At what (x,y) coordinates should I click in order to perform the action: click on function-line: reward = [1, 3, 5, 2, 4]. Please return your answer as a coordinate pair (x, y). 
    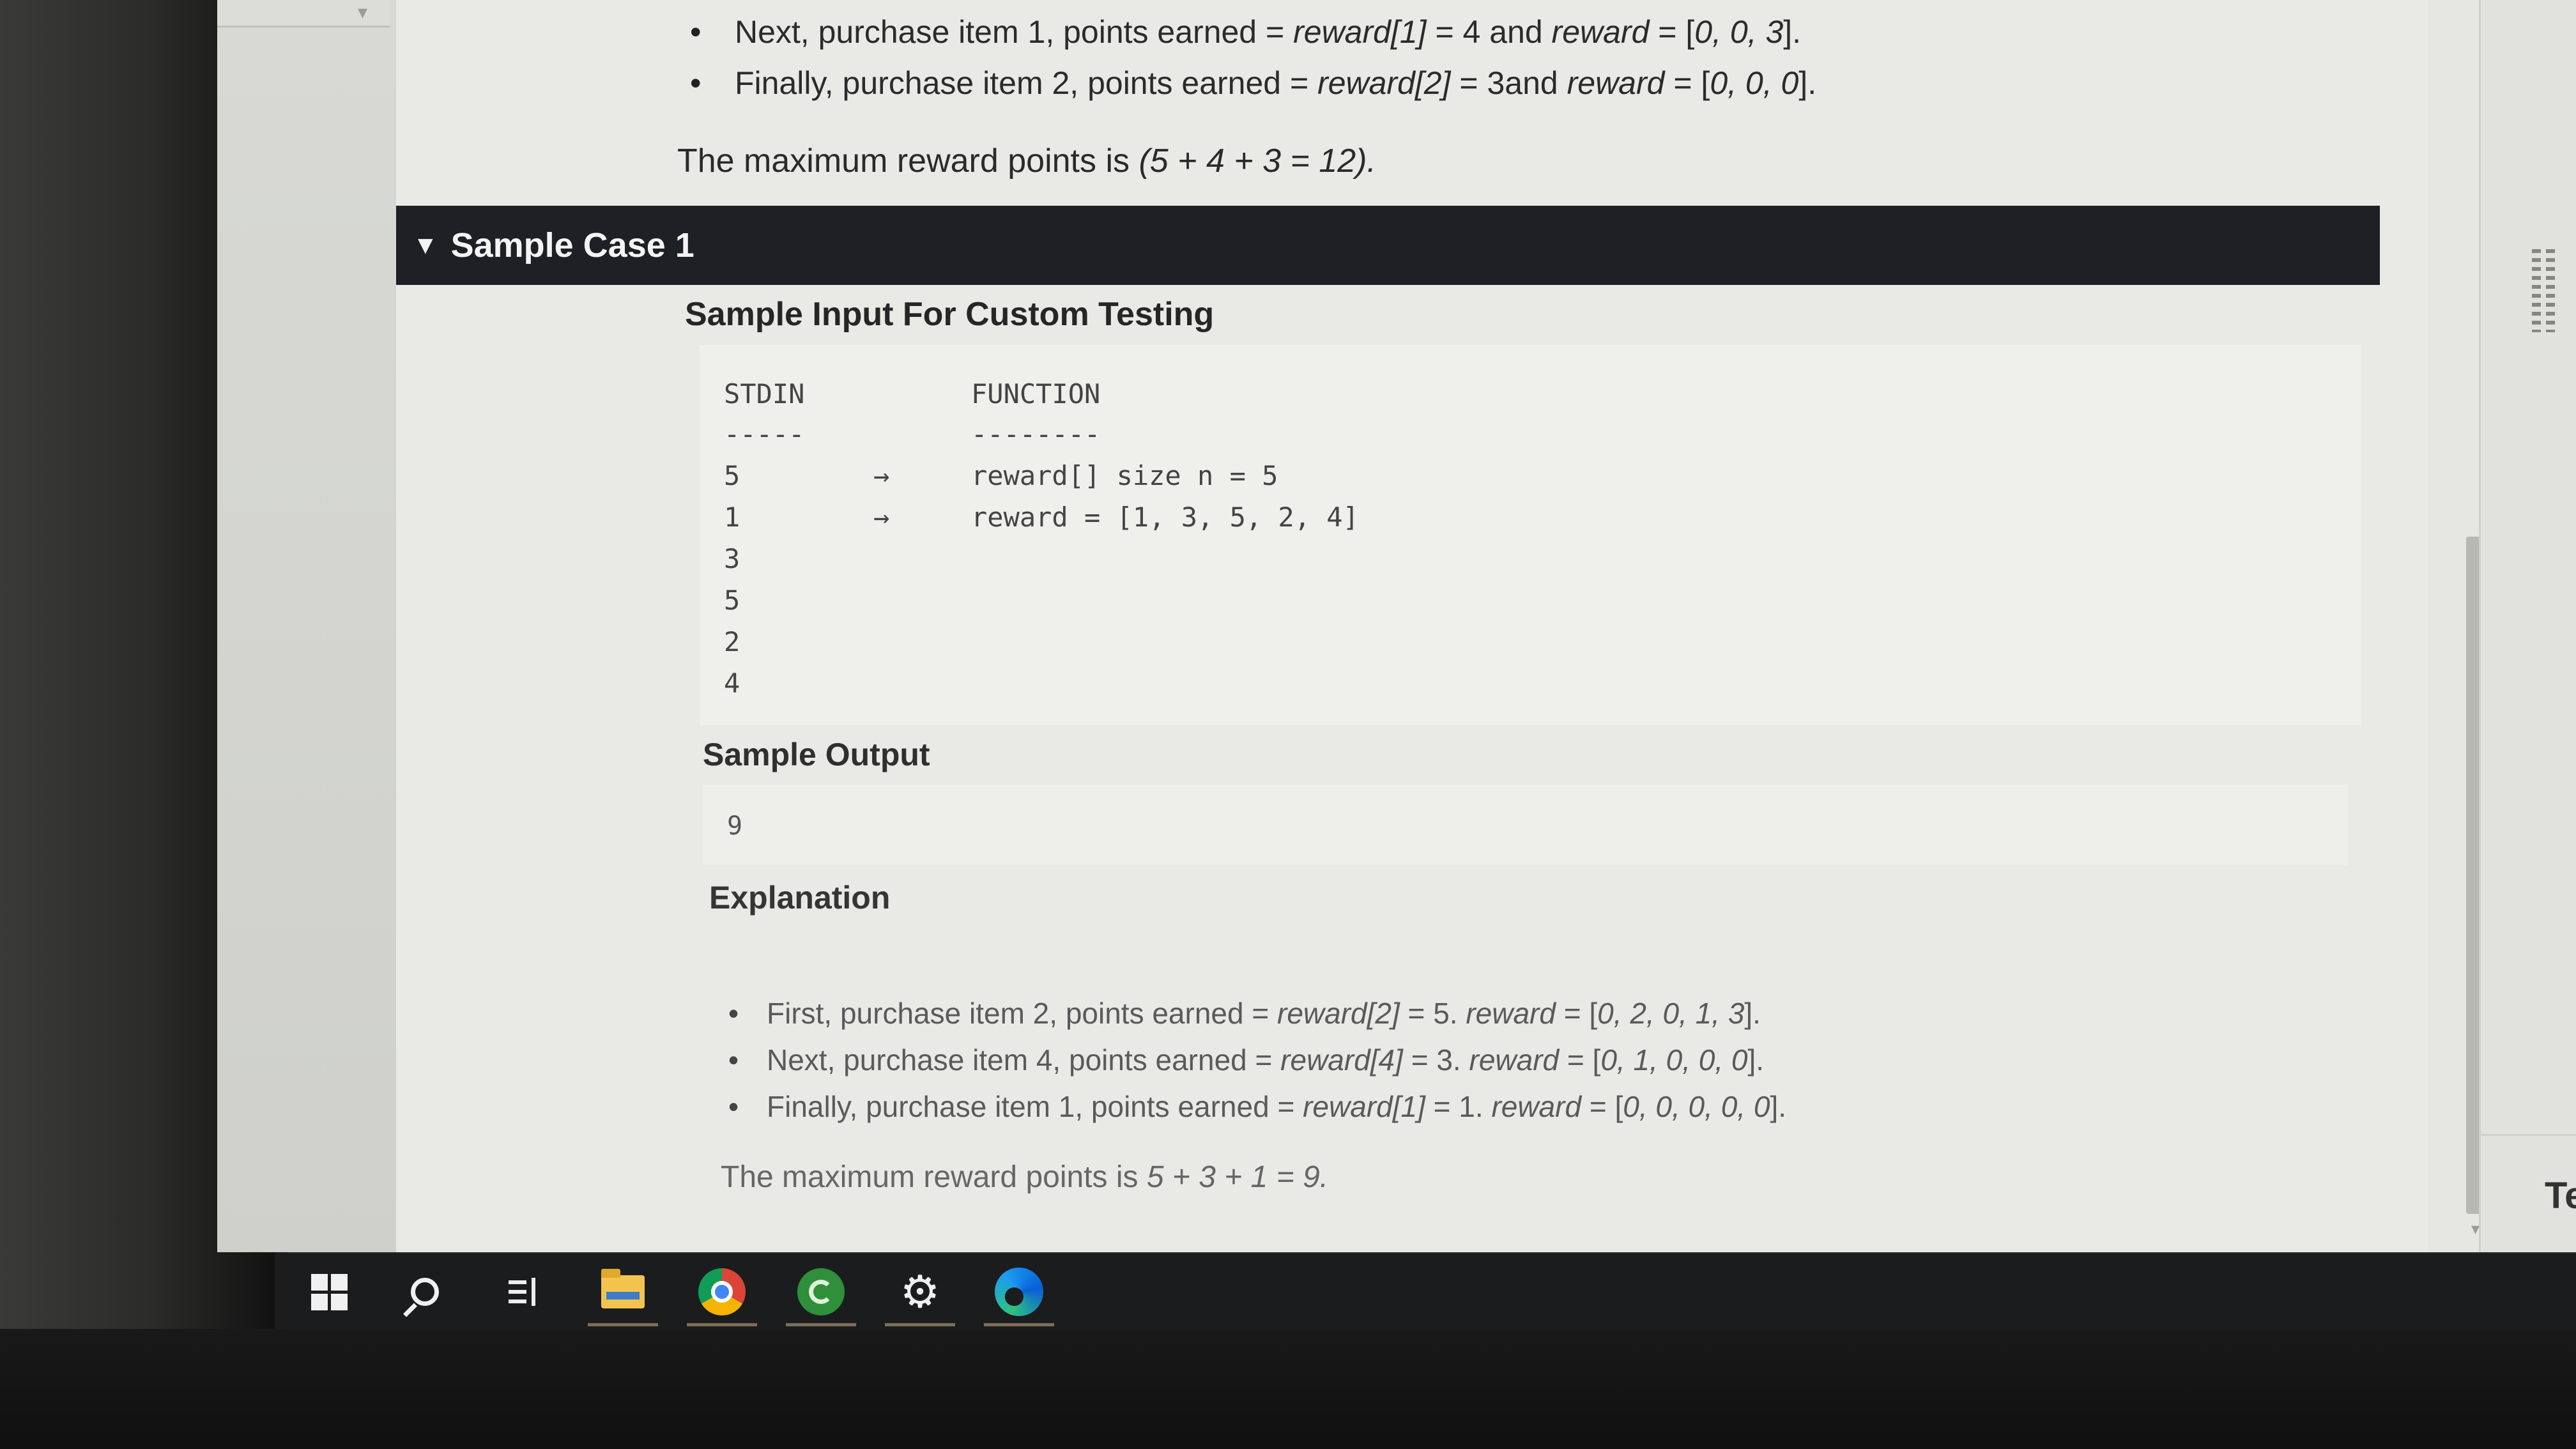
    Looking at the image, I should click on (1165, 517).